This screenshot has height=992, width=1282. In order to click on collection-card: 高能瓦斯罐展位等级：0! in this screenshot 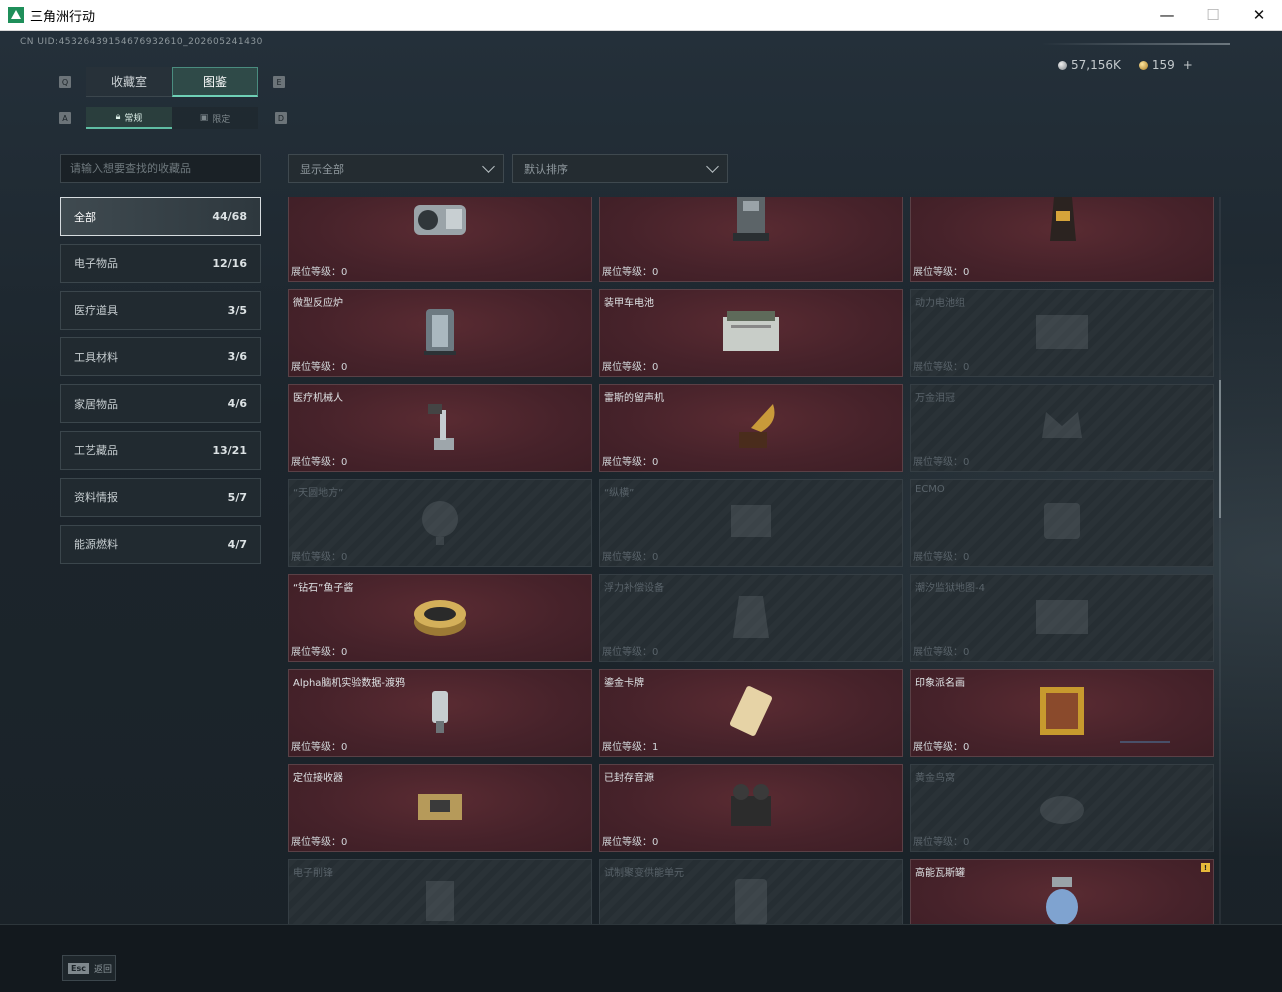, I will do `click(1062, 892)`.